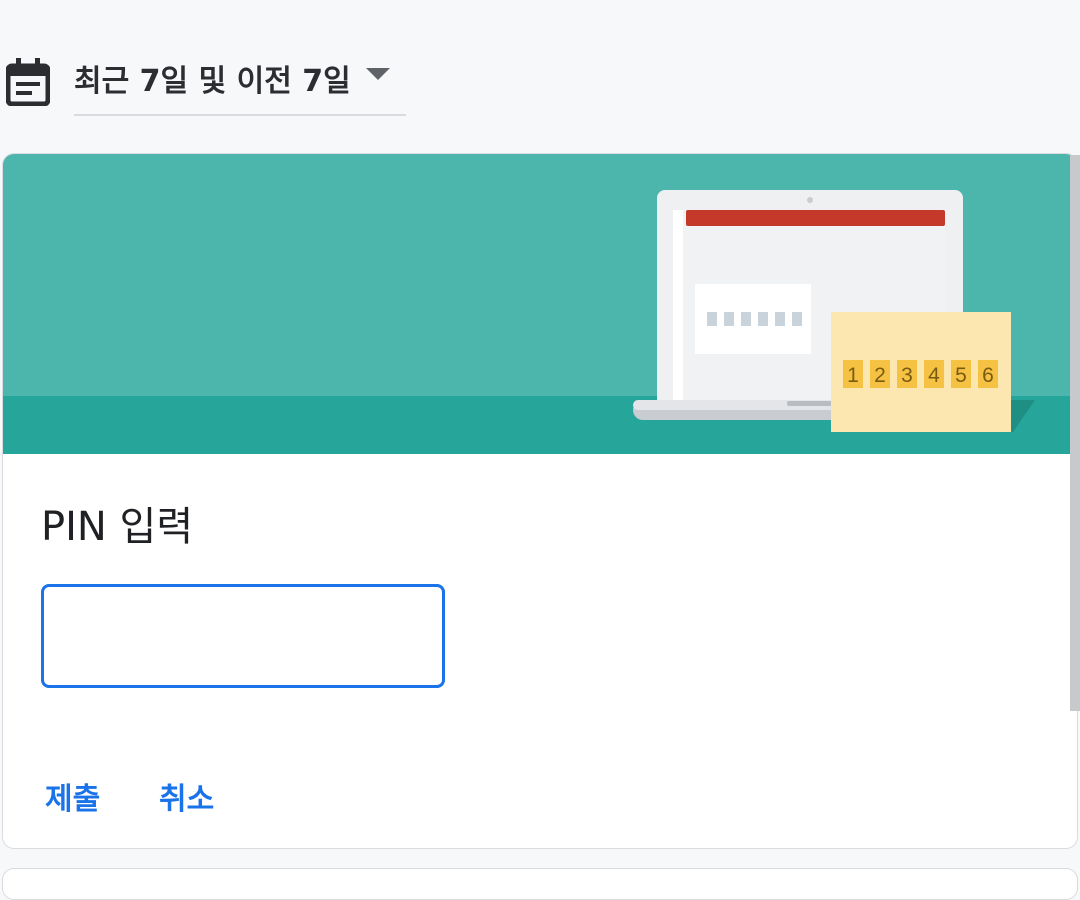  What do you see at coordinates (961, 375) in the screenshot?
I see `pin-digit: 5` at bounding box center [961, 375].